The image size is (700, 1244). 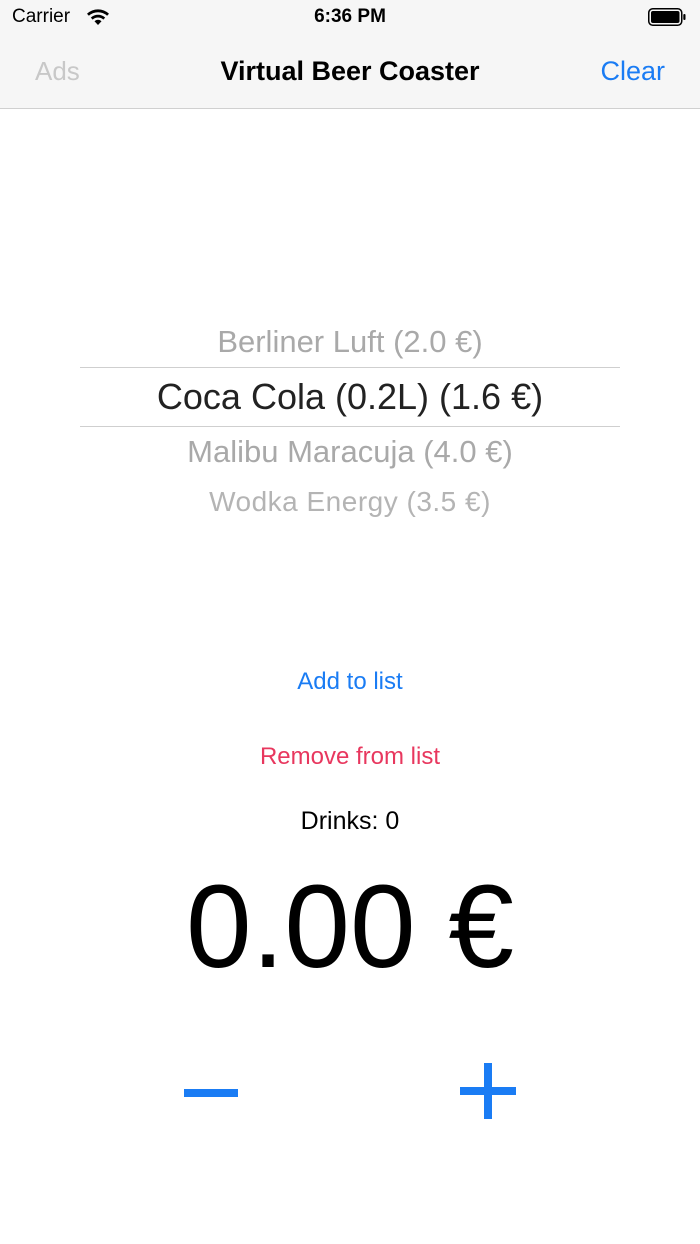 What do you see at coordinates (667, 17) in the screenshot?
I see `battery-full-icon` at bounding box center [667, 17].